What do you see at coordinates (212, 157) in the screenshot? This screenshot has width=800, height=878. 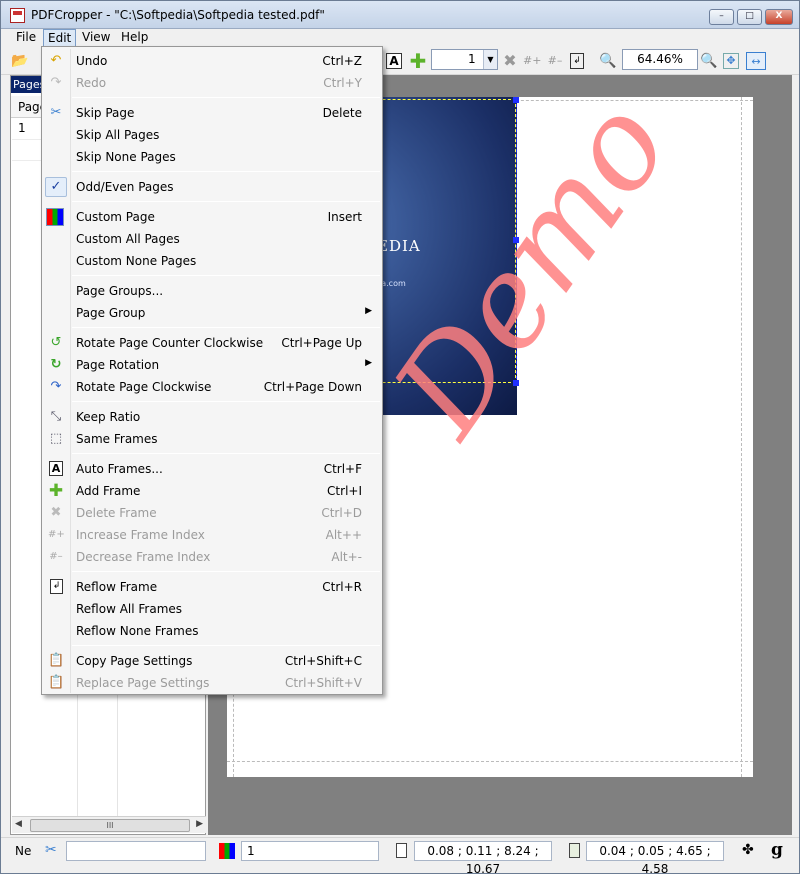 I see `menu-skip-none: Skip None Pages` at bounding box center [212, 157].